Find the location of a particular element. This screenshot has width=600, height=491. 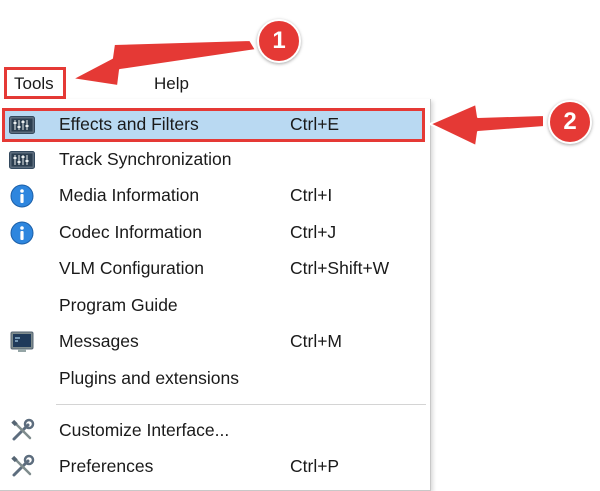

arrow-1-icon is located at coordinates (164, 63).